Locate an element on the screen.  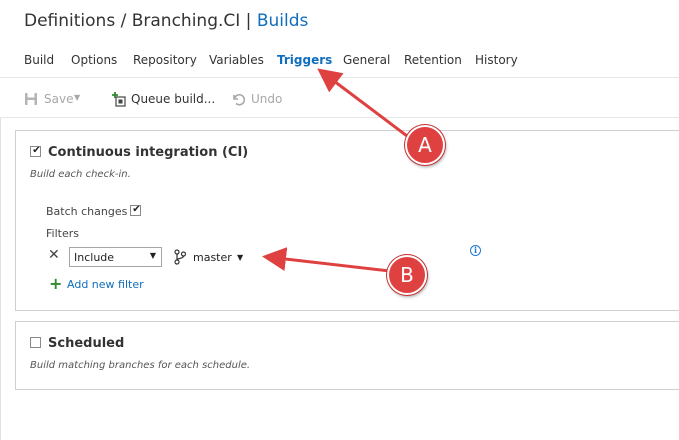
tab-build: Build is located at coordinates (39, 60).